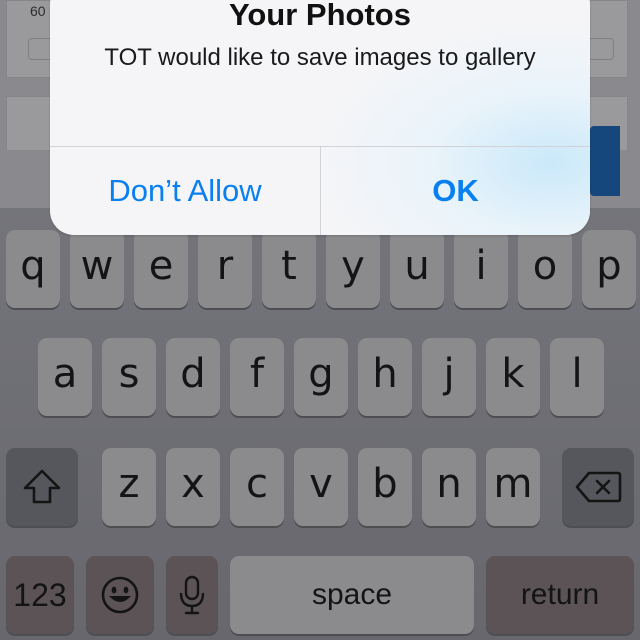 The height and width of the screenshot is (640, 640). Describe the element at coordinates (449, 484) in the screenshot. I see `key-label: n` at that location.